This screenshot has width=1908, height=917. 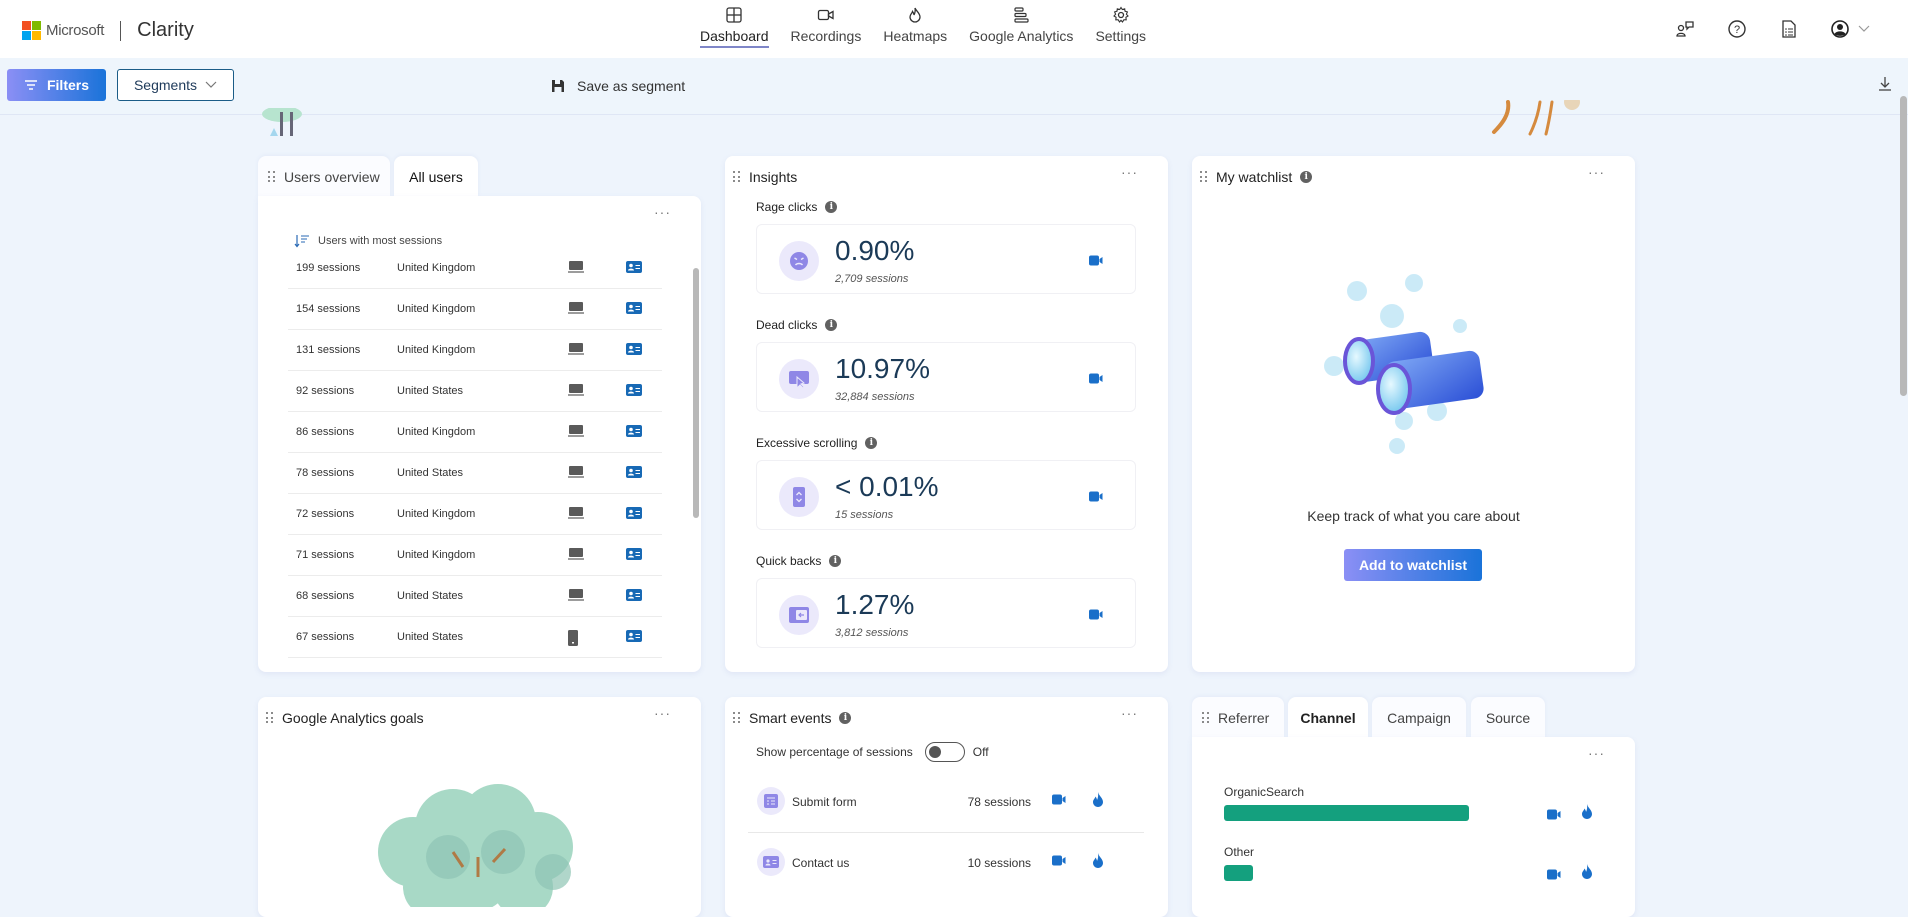 What do you see at coordinates (1685, 29) in the screenshot?
I see `feedback-icon` at bounding box center [1685, 29].